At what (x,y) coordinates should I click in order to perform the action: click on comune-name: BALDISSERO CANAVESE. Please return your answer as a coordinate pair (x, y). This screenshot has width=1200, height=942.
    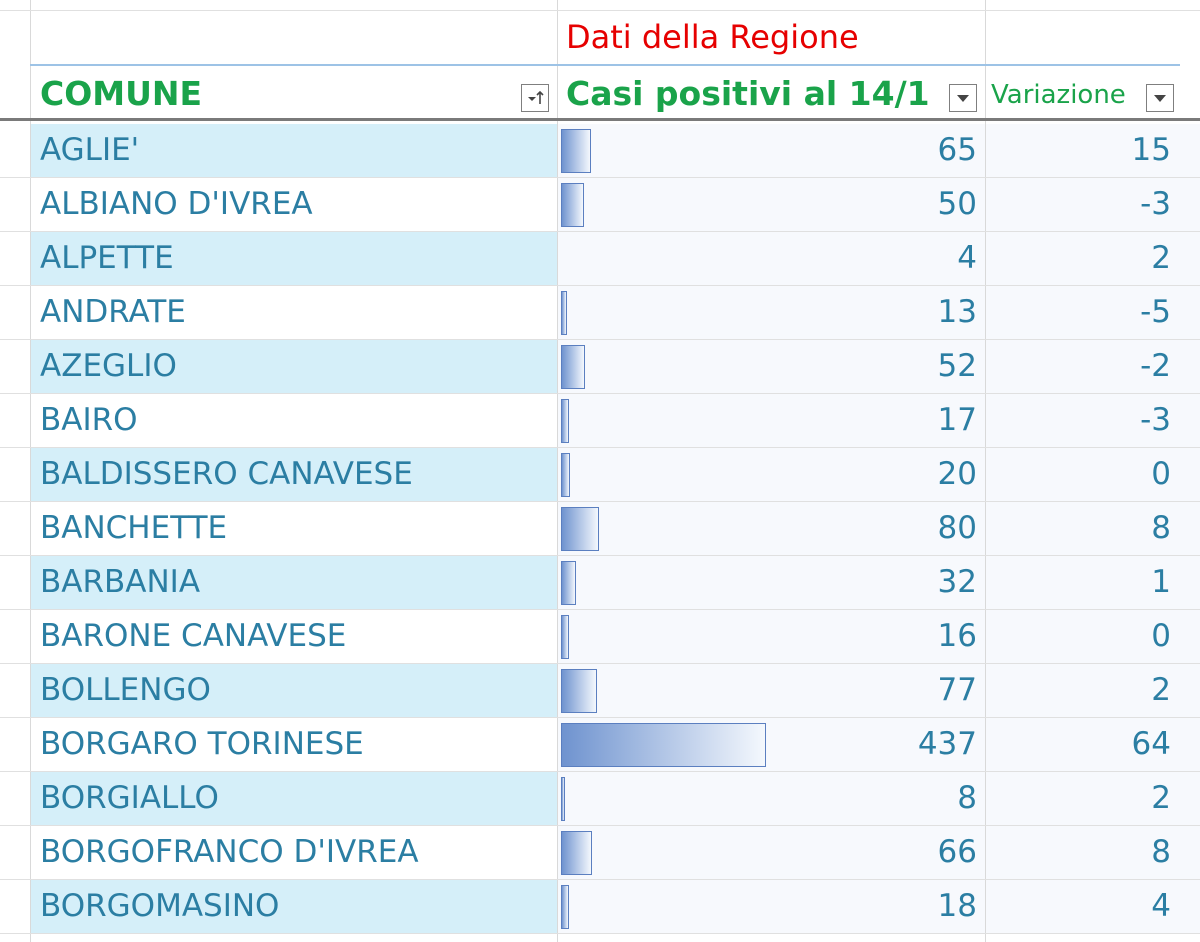
    Looking at the image, I should click on (226, 474).